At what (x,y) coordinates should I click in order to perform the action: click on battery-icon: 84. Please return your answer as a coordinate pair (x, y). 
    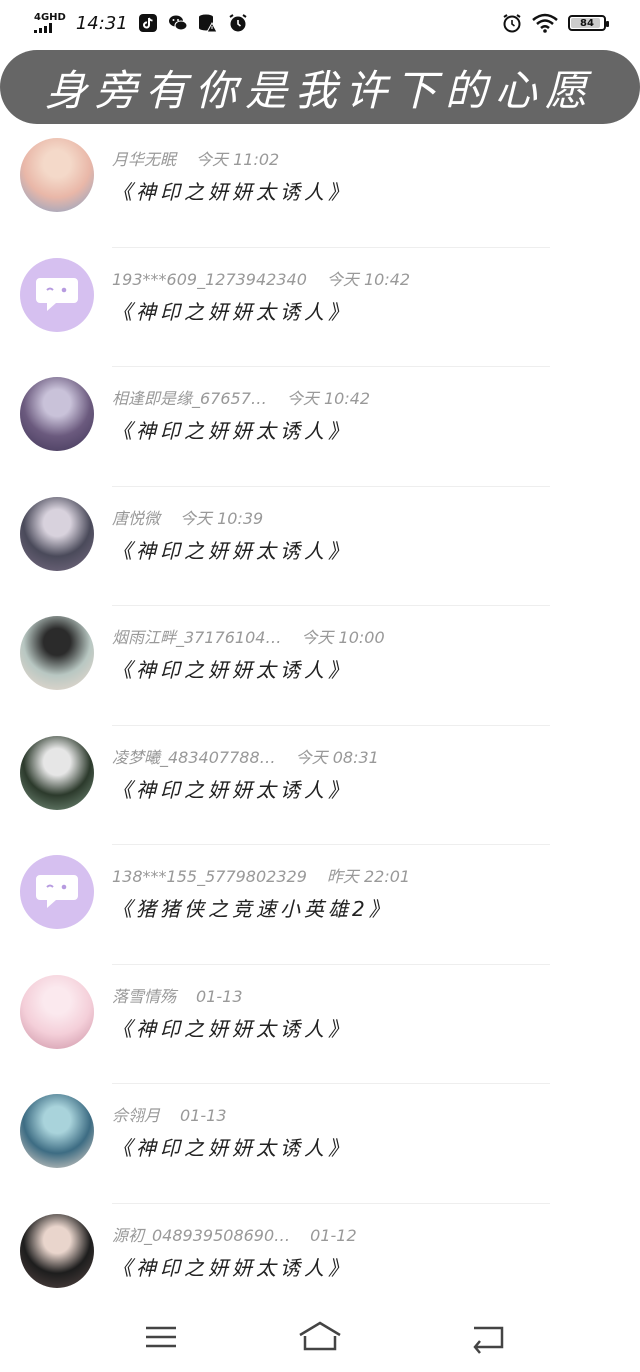
    Looking at the image, I should click on (588, 23).